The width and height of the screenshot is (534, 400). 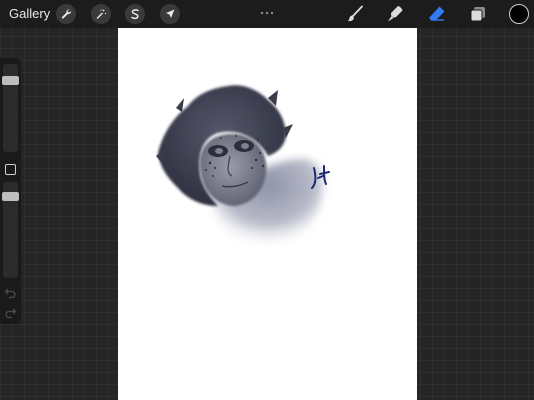 I want to click on more-menu-button, so click(x=267, y=12).